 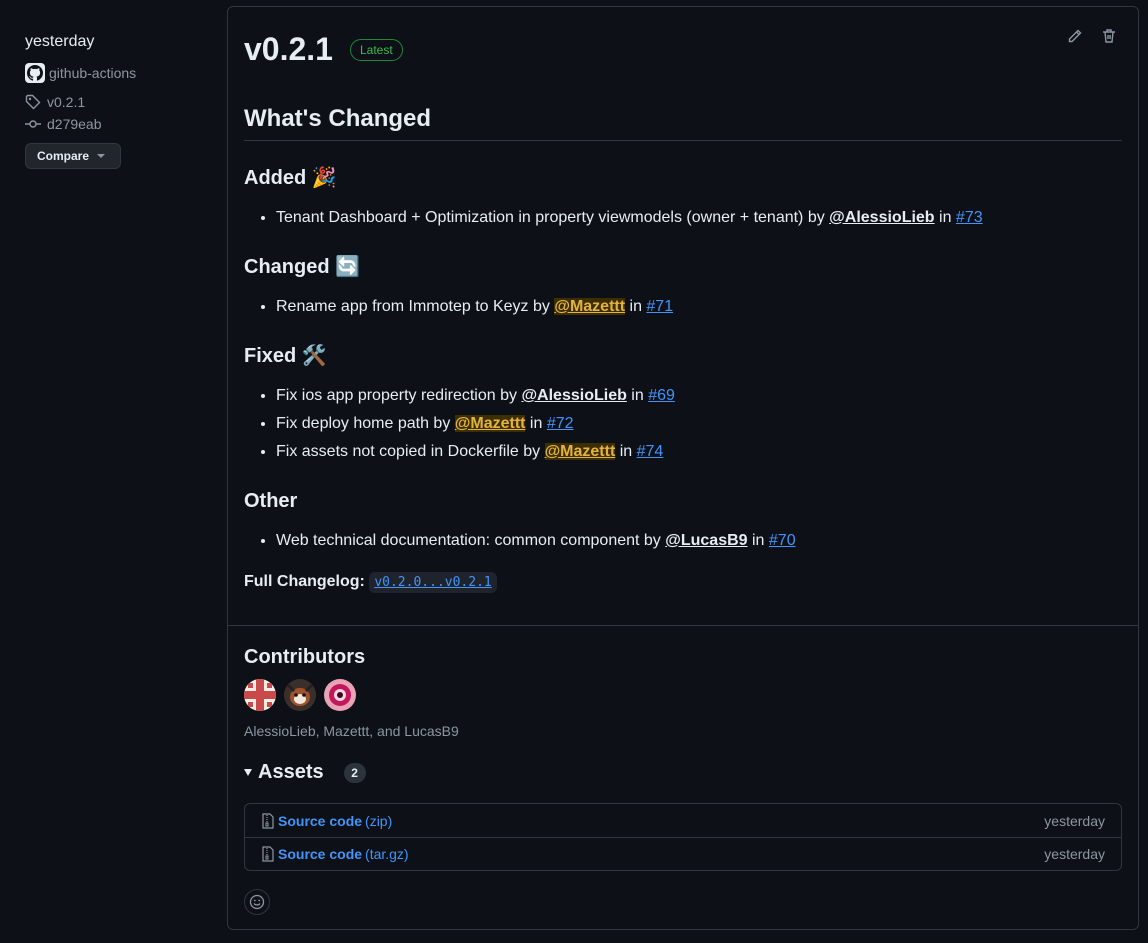 What do you see at coordinates (387, 854) in the screenshot?
I see `asset-format: (tar.gz)` at bounding box center [387, 854].